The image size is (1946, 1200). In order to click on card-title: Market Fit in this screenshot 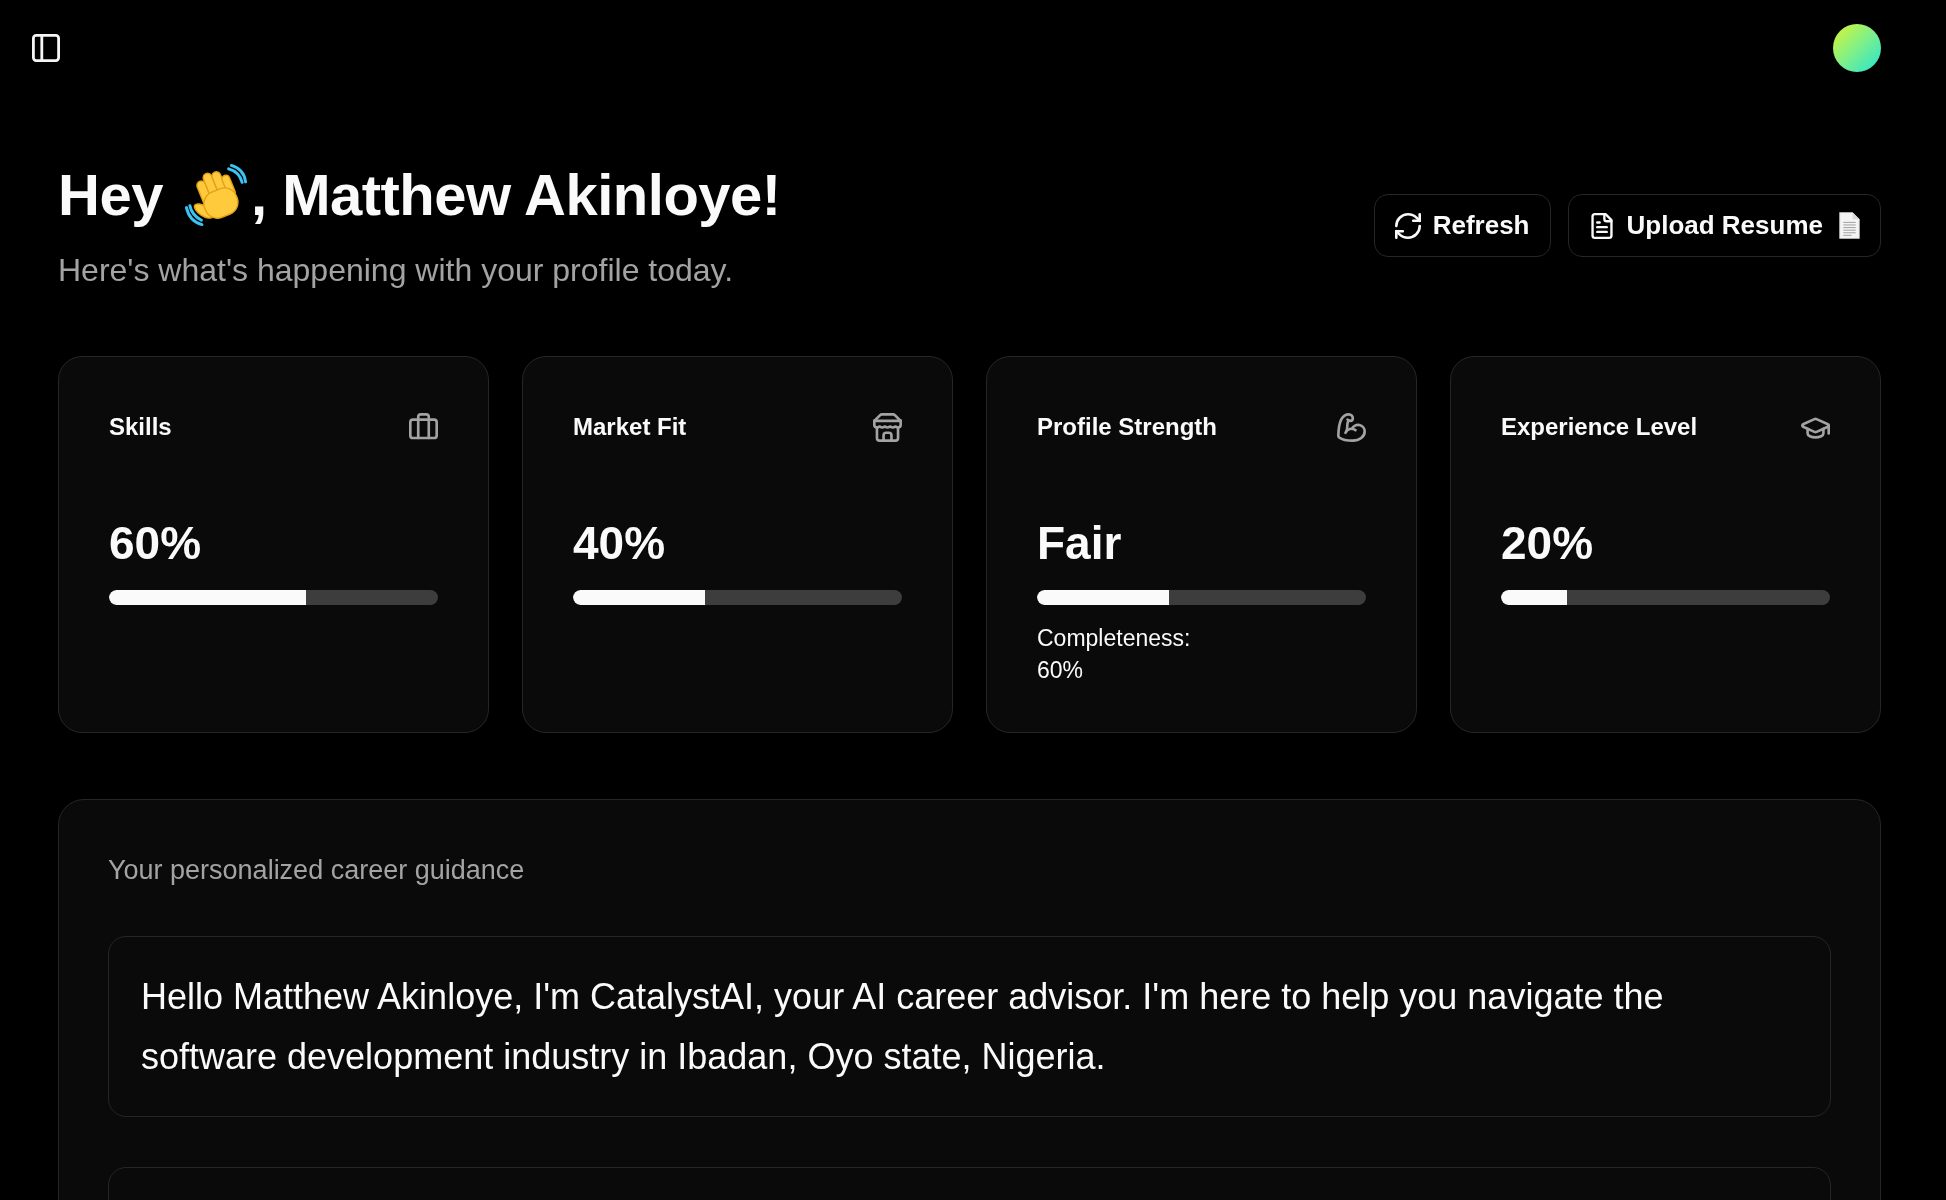, I will do `click(630, 427)`.